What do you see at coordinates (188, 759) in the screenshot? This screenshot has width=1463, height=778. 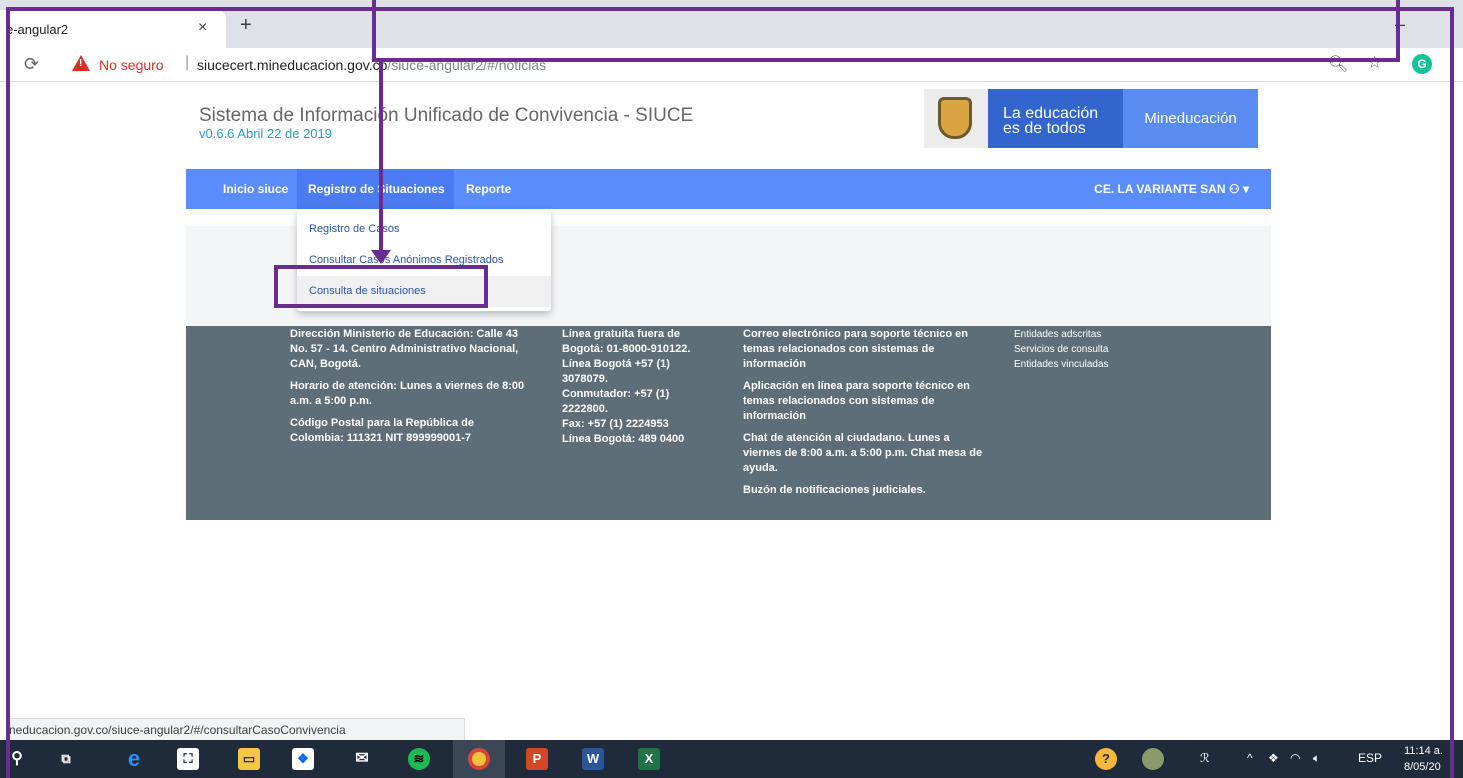 I see `store-icon: ⛶` at bounding box center [188, 759].